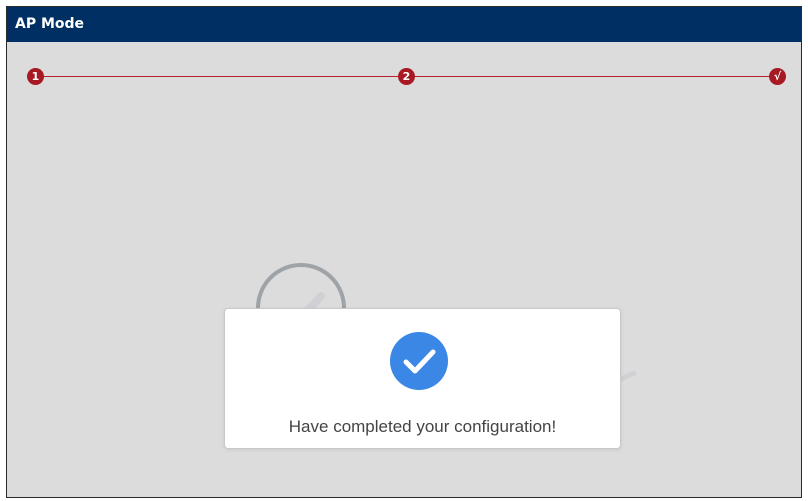  What do you see at coordinates (35, 76) in the screenshot?
I see `step-1-indicator: 1` at bounding box center [35, 76].